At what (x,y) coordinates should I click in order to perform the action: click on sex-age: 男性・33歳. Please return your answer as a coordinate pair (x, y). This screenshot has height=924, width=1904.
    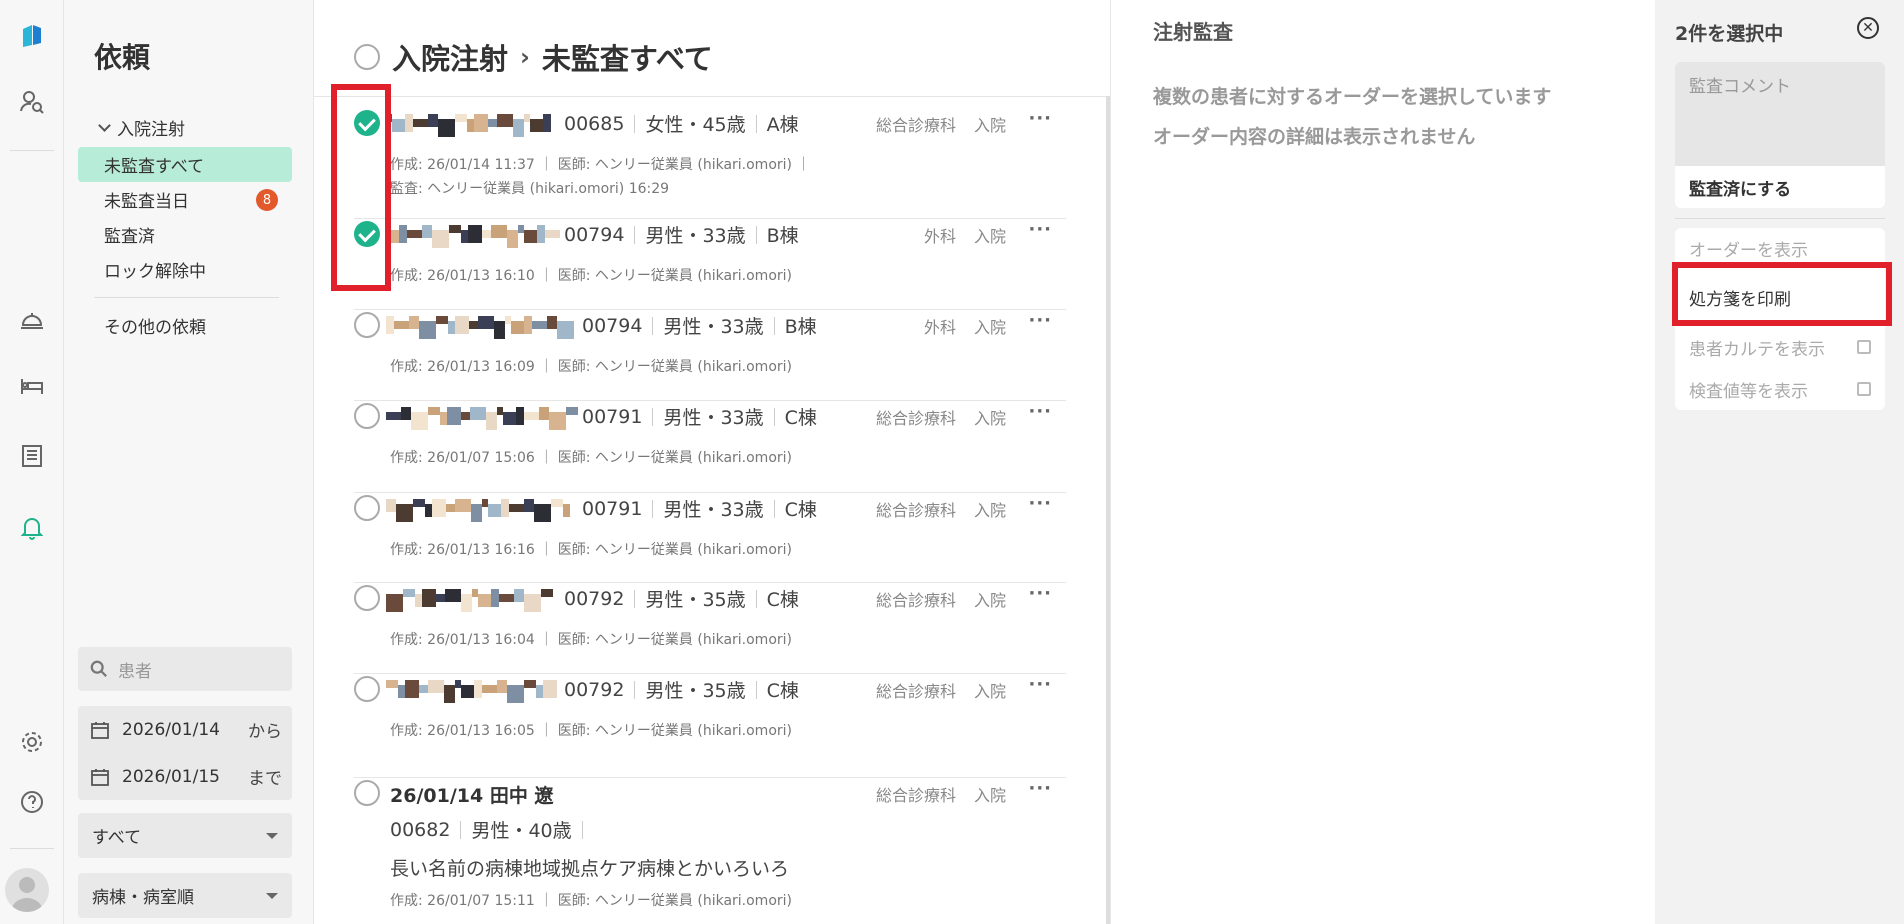
    Looking at the image, I should click on (713, 510).